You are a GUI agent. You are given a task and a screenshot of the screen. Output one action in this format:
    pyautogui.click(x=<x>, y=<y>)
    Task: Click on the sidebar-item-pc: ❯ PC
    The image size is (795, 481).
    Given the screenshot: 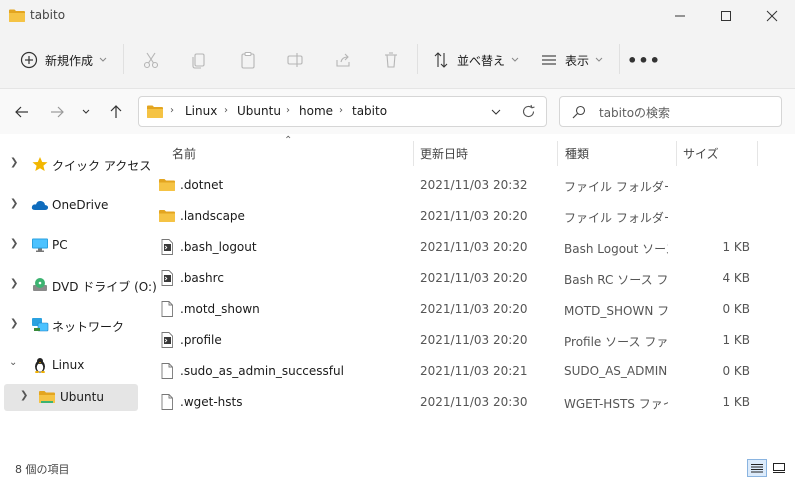 What is the action you would take?
    pyautogui.click(x=71, y=245)
    